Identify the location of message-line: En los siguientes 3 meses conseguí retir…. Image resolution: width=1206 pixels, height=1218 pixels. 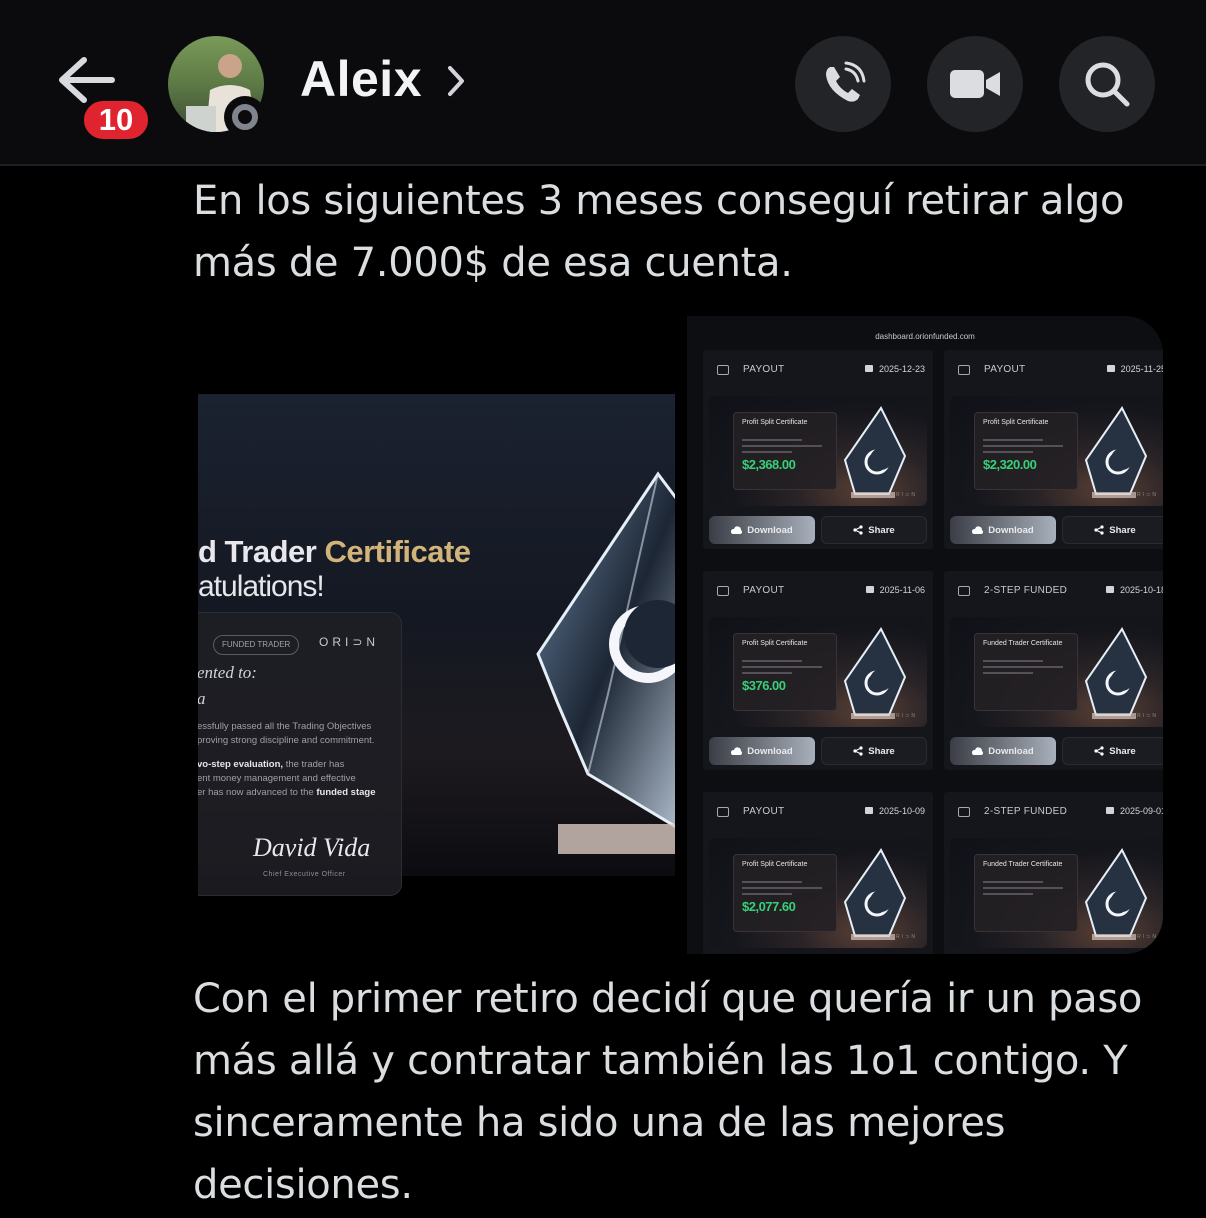
(659, 201).